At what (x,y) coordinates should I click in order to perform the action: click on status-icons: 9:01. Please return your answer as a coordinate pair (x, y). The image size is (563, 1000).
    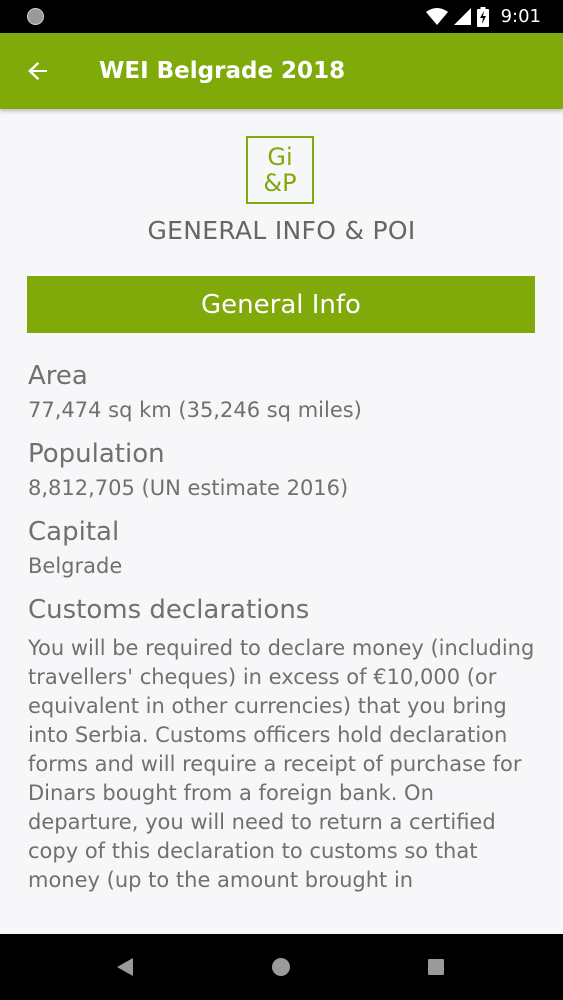
    Looking at the image, I should click on (483, 16).